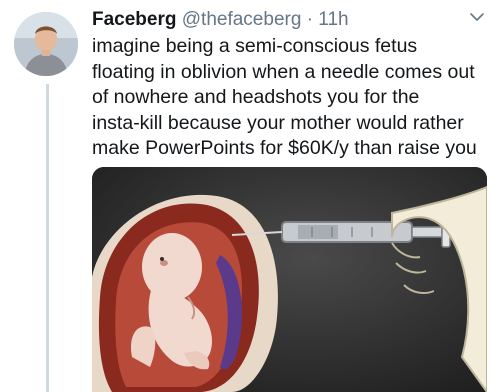 The width and height of the screenshot is (500, 392). I want to click on avatar, so click(46, 44).